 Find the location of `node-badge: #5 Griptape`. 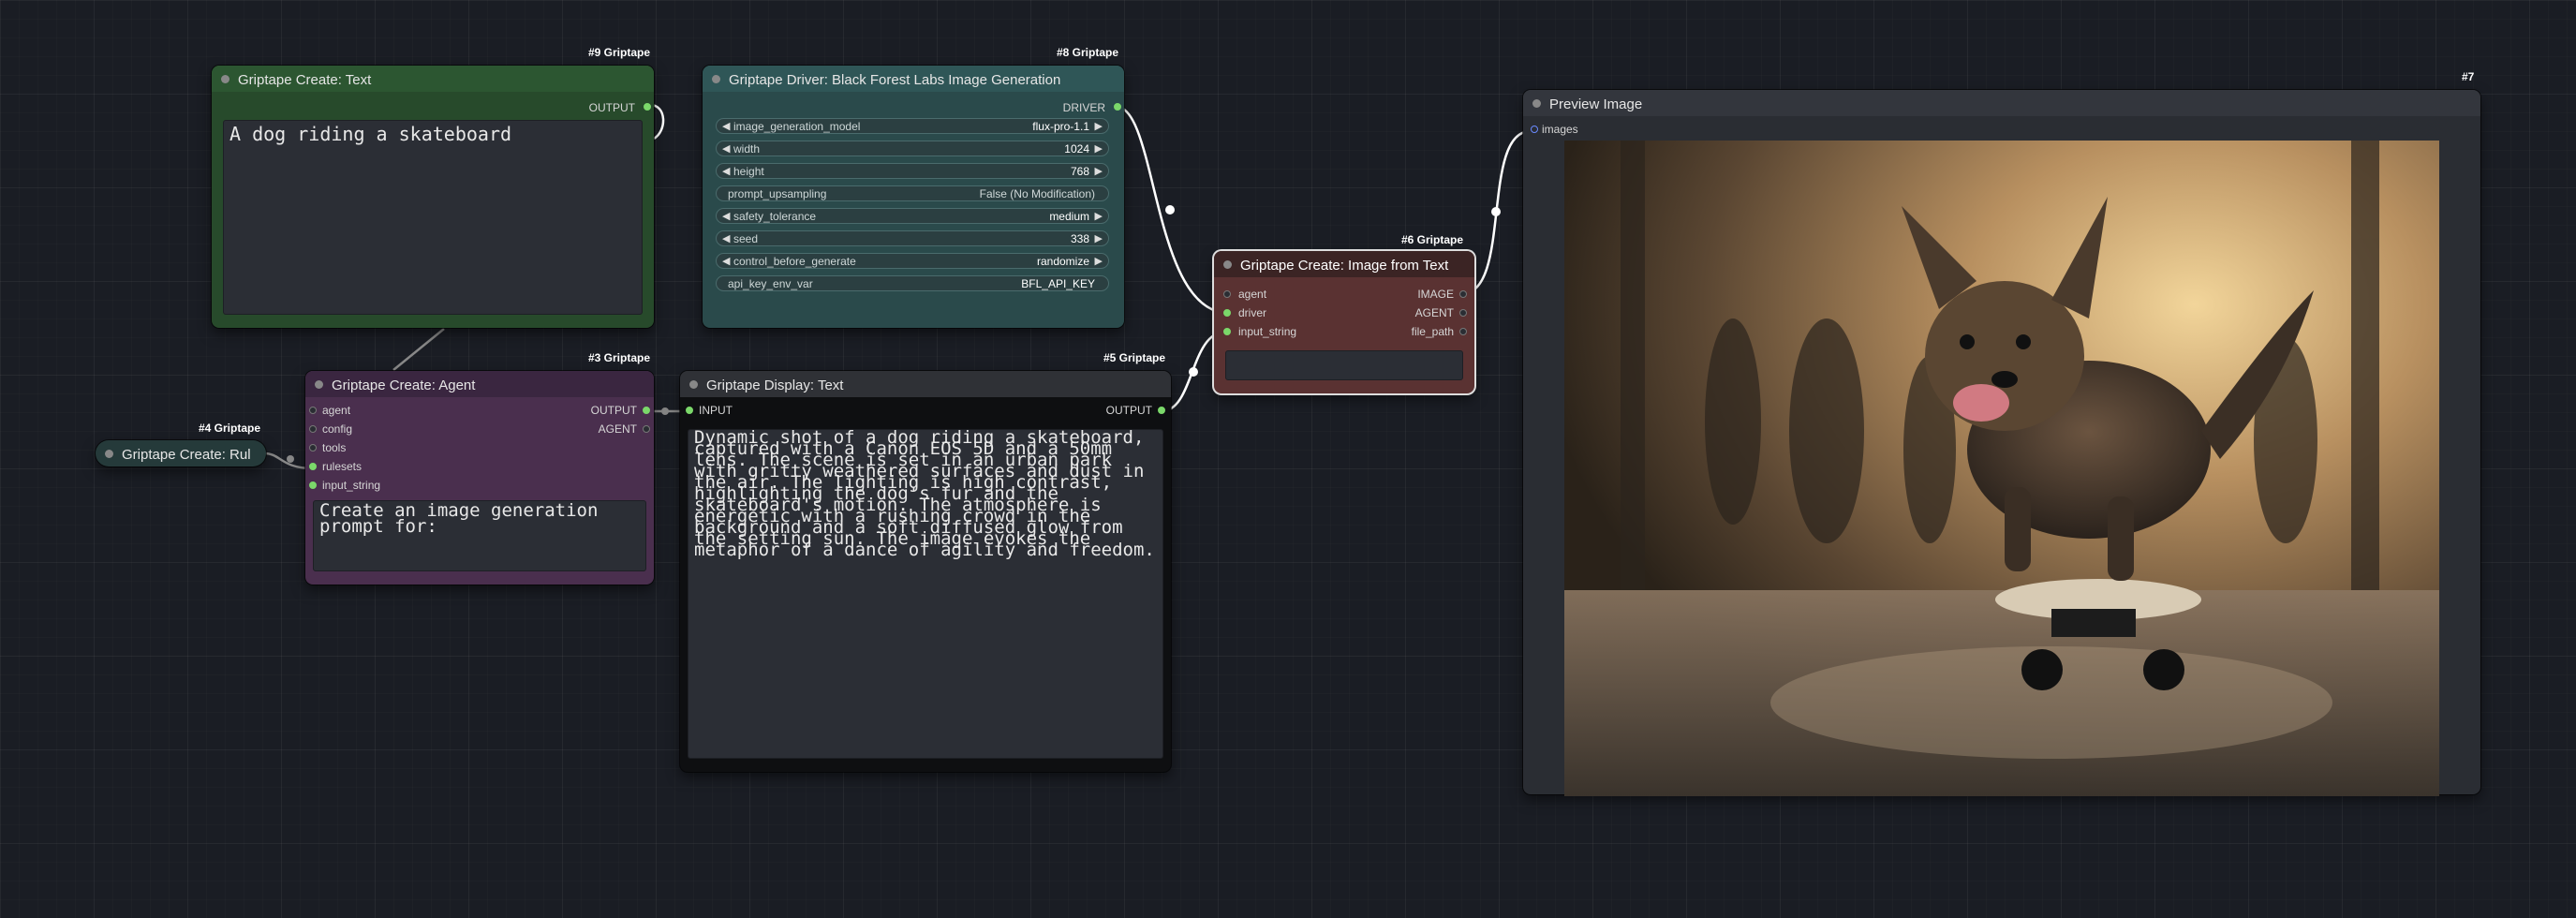

node-badge: #5 Griptape is located at coordinates (1135, 357).